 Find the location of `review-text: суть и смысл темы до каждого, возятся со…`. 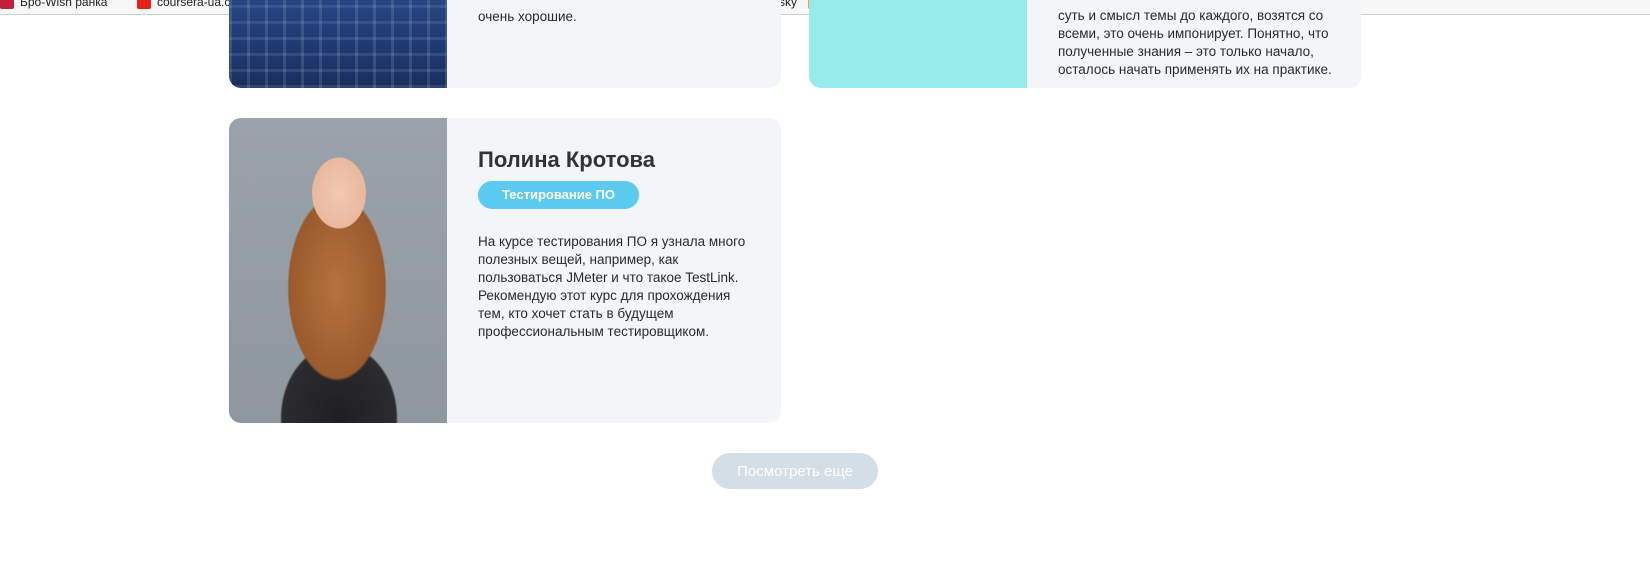

review-text: суть и смысл темы до каждого, возятся со… is located at coordinates (1195, 42).